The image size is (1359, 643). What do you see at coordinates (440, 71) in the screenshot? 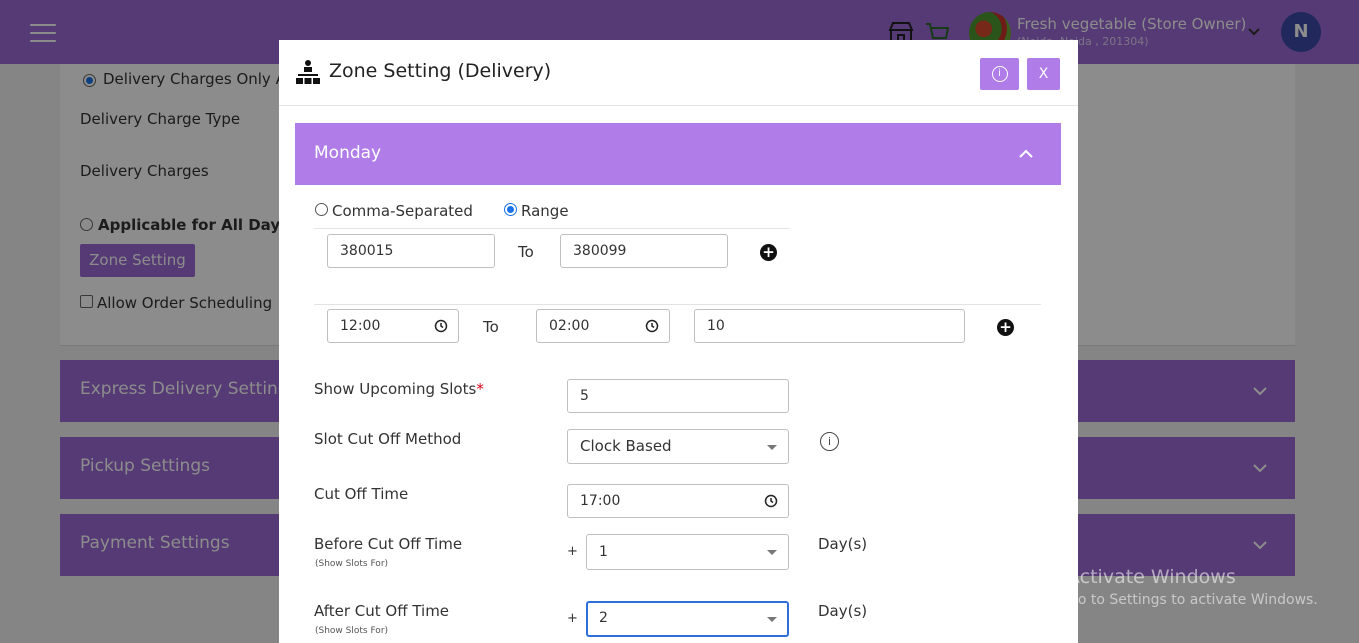
I see `modal-title: Zone Setting (Delivery)` at bounding box center [440, 71].